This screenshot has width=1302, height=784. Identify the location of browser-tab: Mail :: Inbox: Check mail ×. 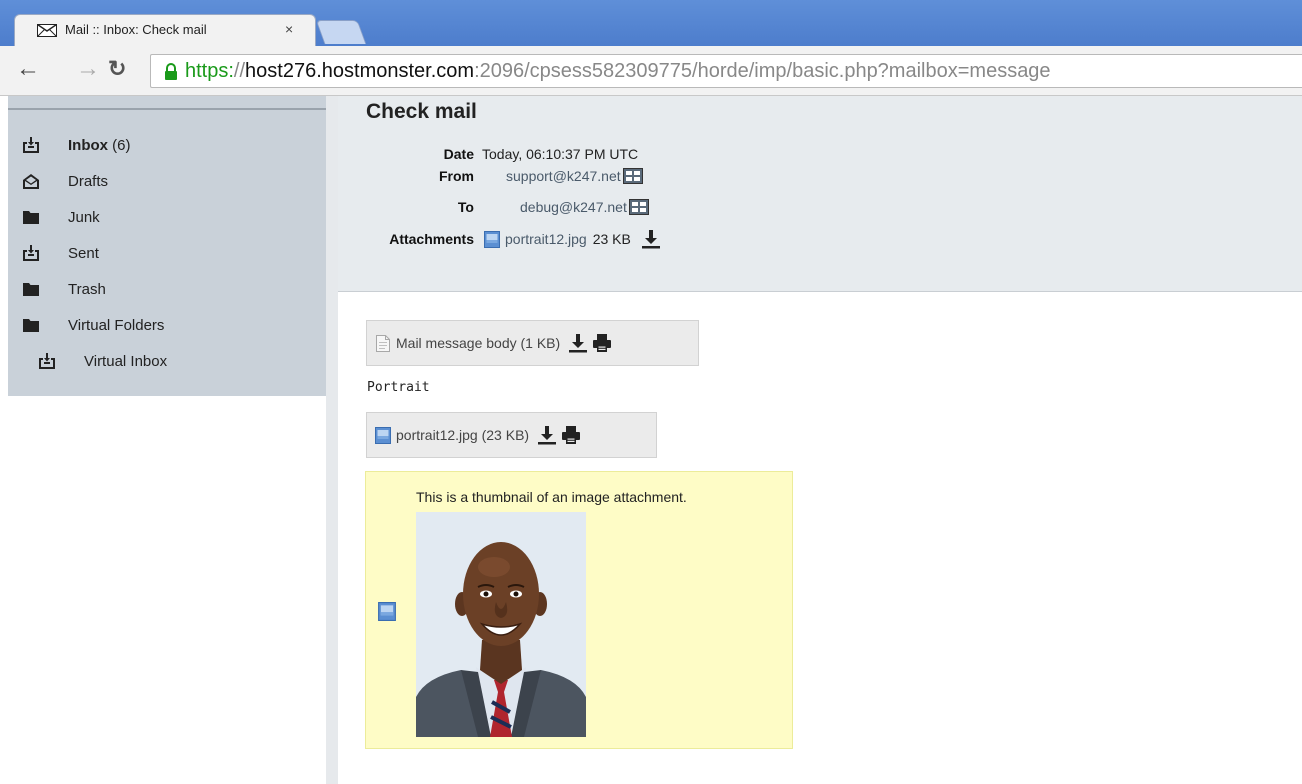
(165, 30).